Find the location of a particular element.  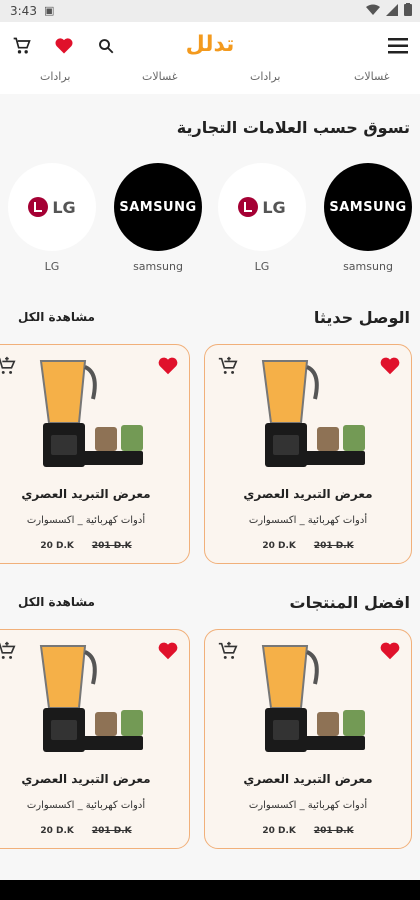

brands-section-title: تسوق حسب العلامات التجارية is located at coordinates (293, 127).